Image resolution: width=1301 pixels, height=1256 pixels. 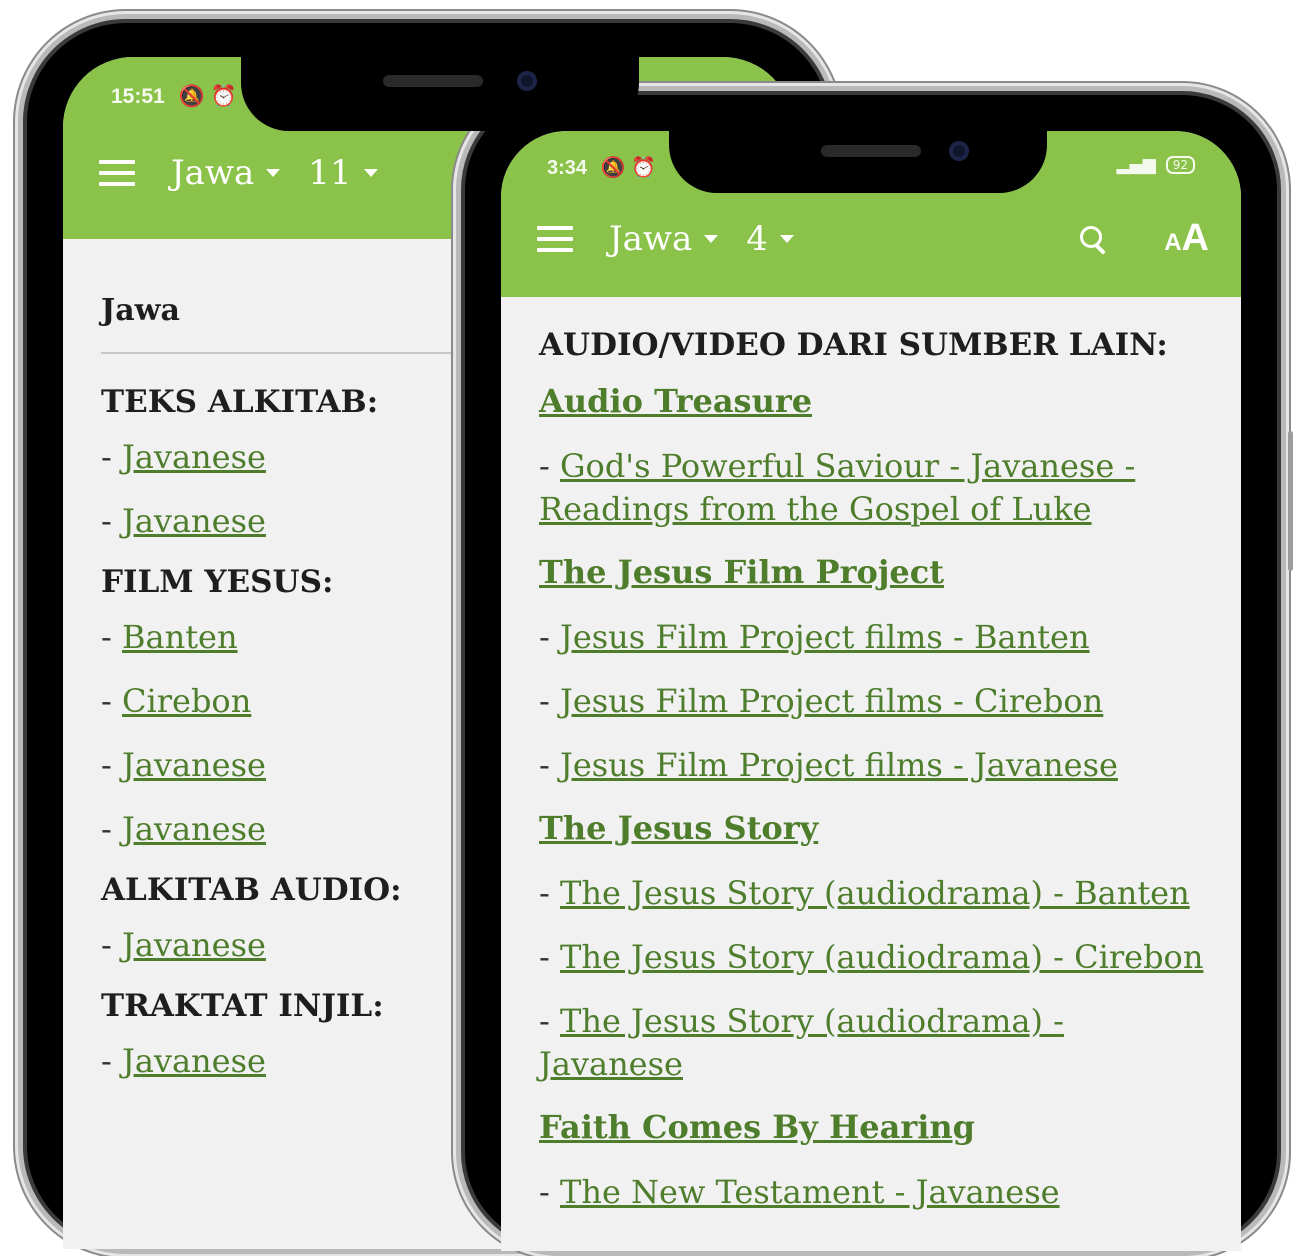 What do you see at coordinates (770, 239) in the screenshot?
I see `chapter-dropdown: 4` at bounding box center [770, 239].